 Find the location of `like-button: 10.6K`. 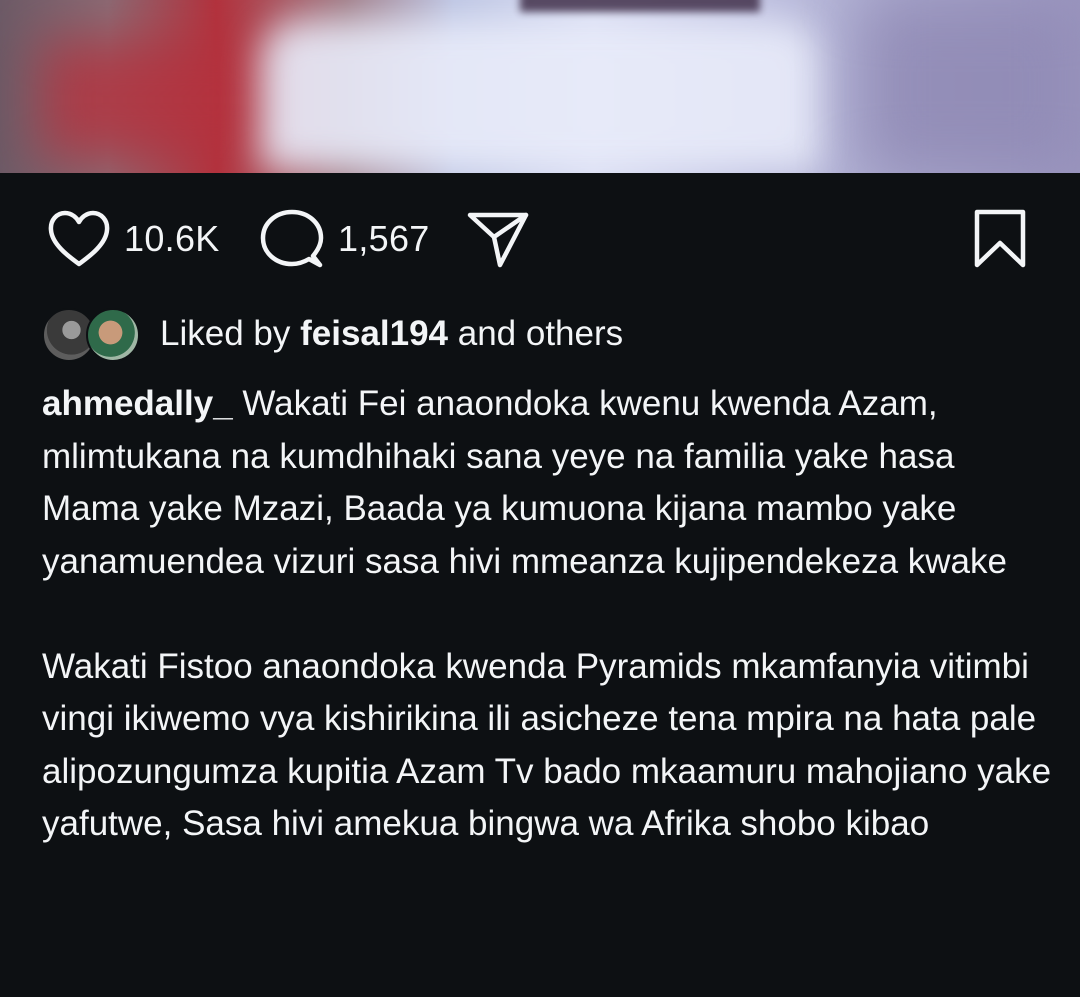

like-button: 10.6K is located at coordinates (133, 239).